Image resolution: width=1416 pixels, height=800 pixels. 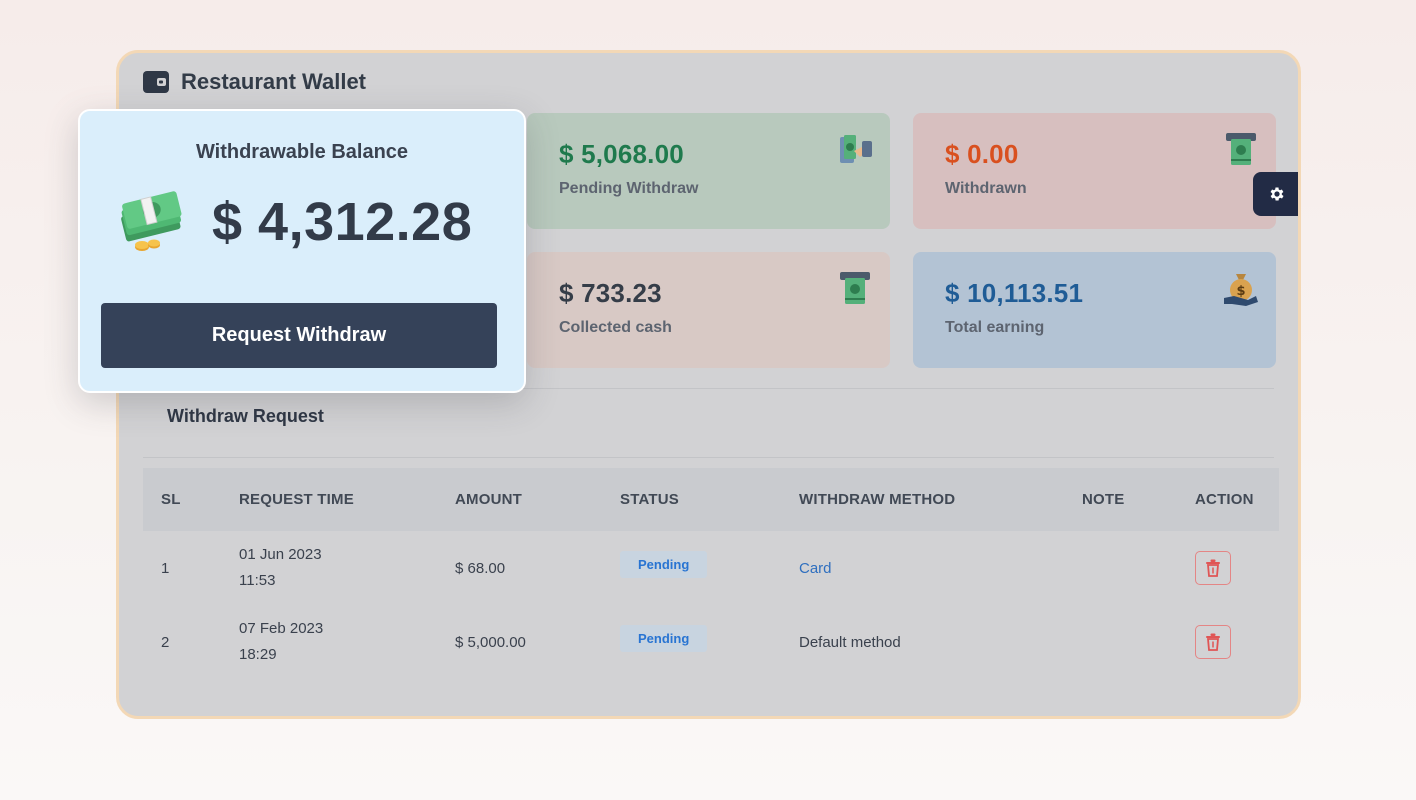 What do you see at coordinates (171, 499) in the screenshot?
I see `column-header-sl: SL` at bounding box center [171, 499].